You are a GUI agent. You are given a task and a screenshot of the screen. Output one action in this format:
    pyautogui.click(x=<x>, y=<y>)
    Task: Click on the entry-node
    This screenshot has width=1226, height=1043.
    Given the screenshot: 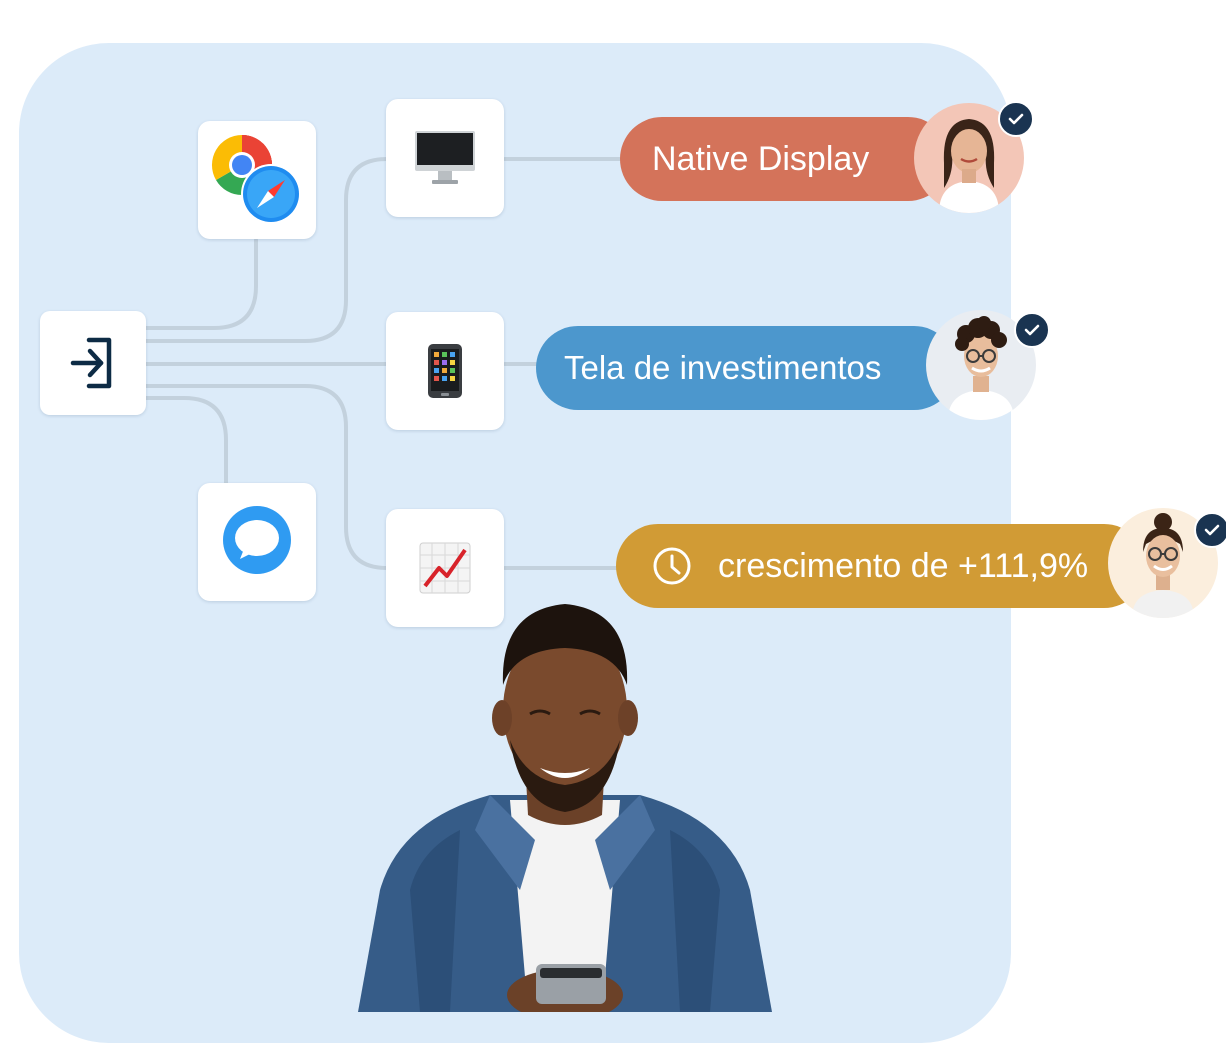 What is the action you would take?
    pyautogui.click(x=93, y=363)
    